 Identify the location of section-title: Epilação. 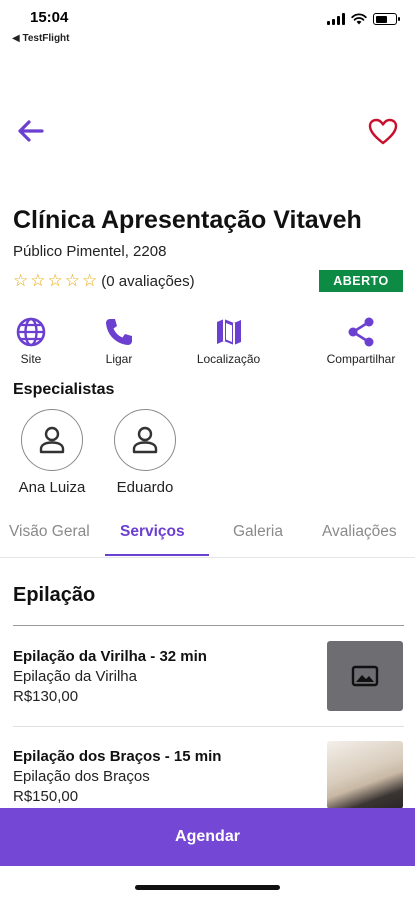
(54, 595).